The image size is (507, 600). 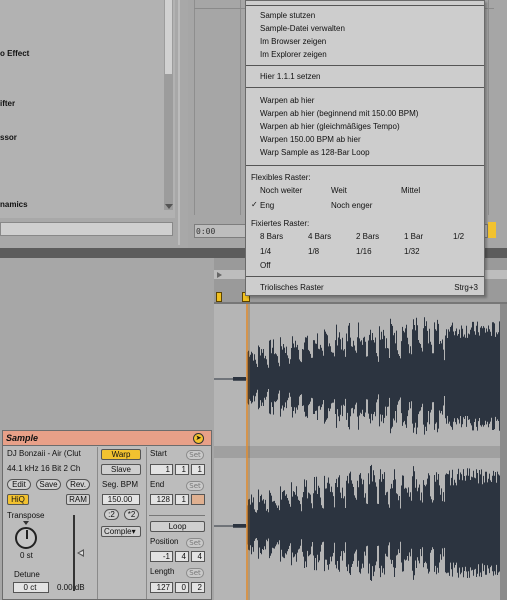 I want to click on grid-option-wide: Weit, so click(x=339, y=190).